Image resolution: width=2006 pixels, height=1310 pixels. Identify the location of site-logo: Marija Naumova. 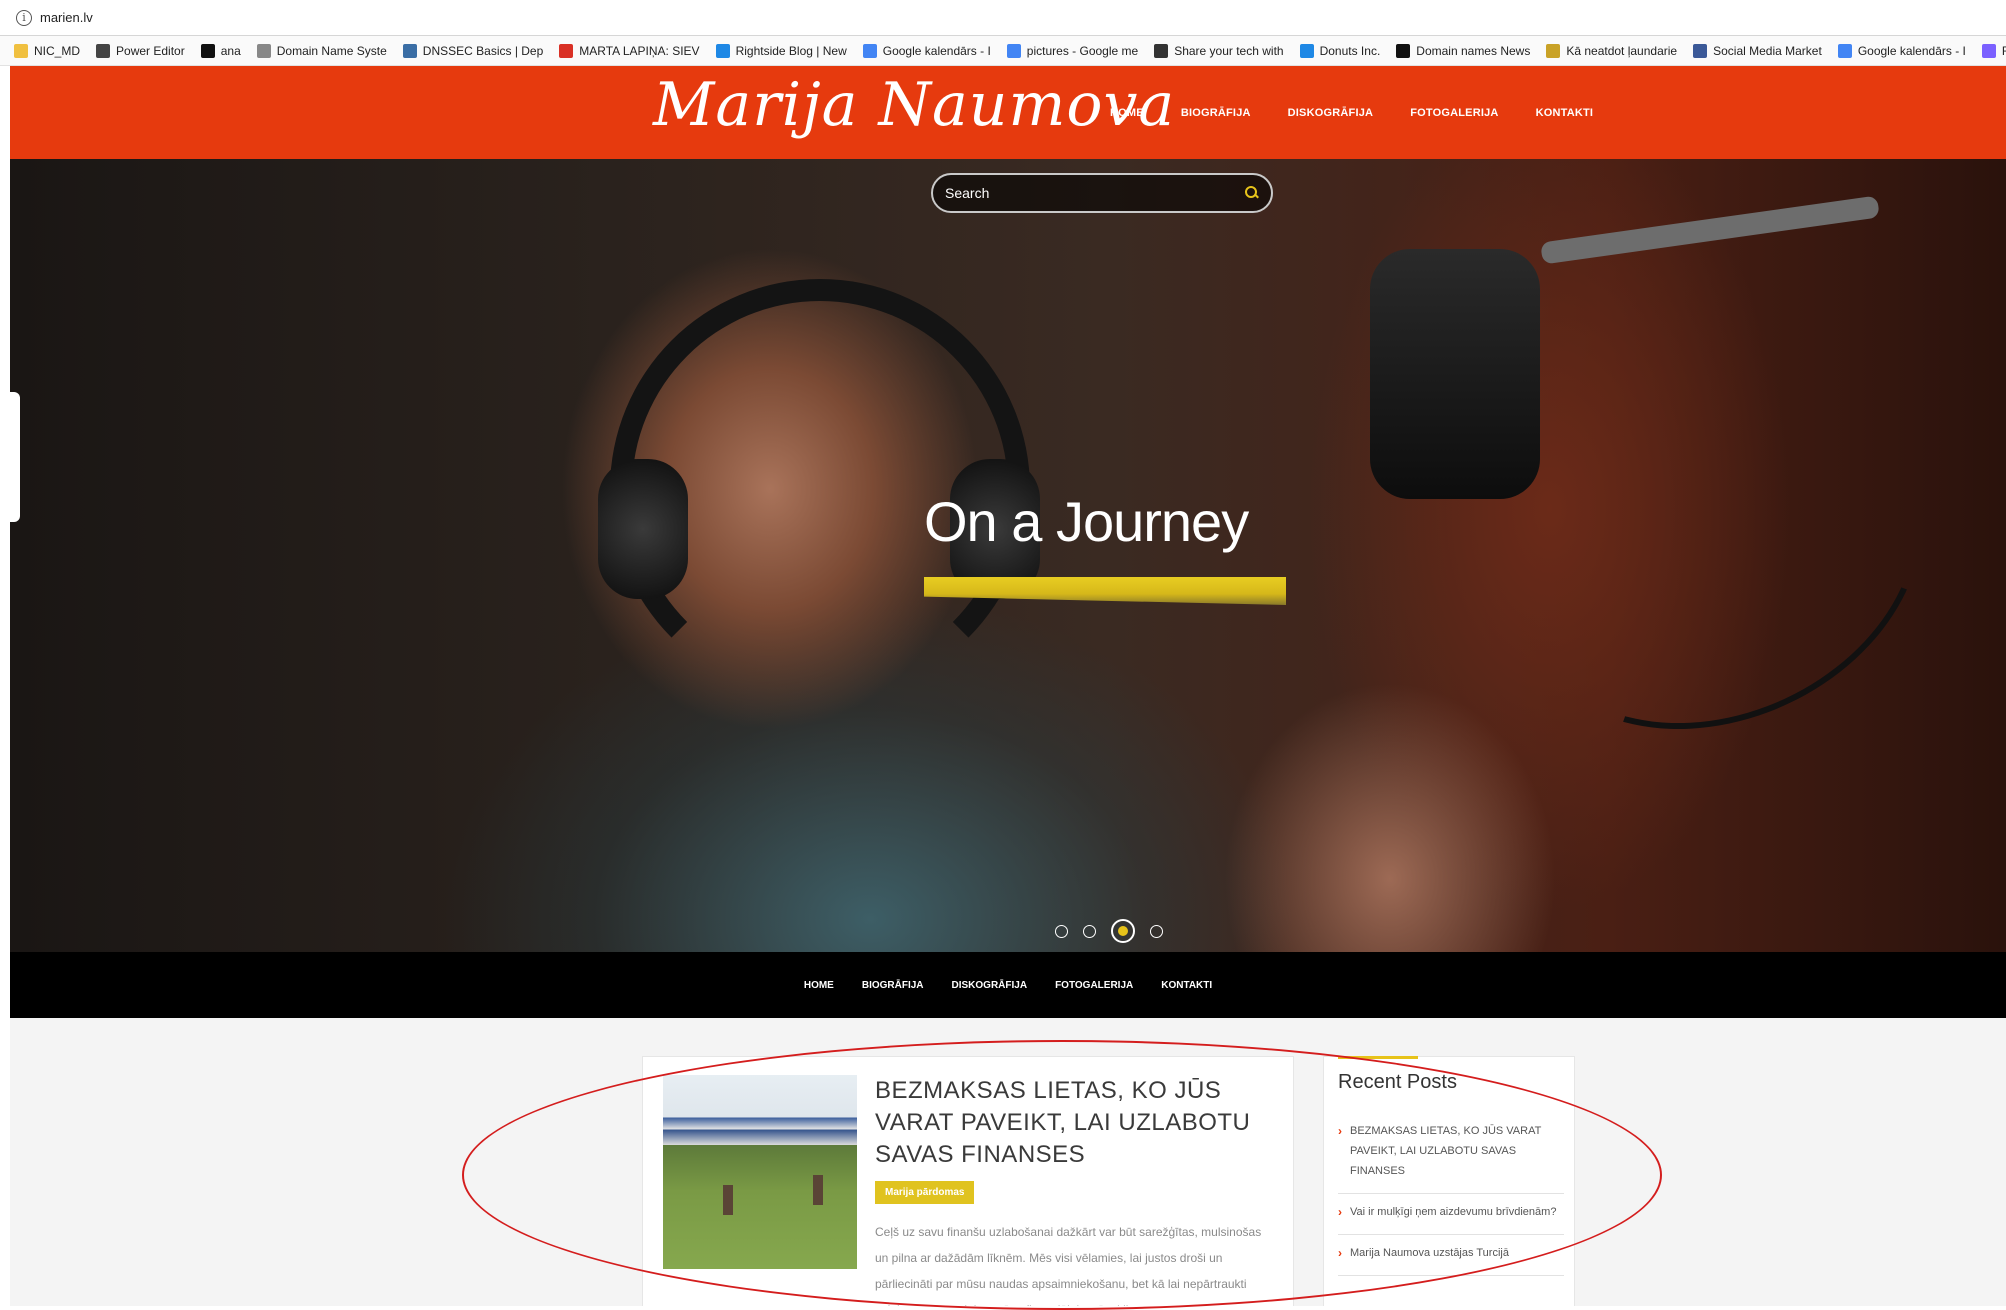
(914, 105).